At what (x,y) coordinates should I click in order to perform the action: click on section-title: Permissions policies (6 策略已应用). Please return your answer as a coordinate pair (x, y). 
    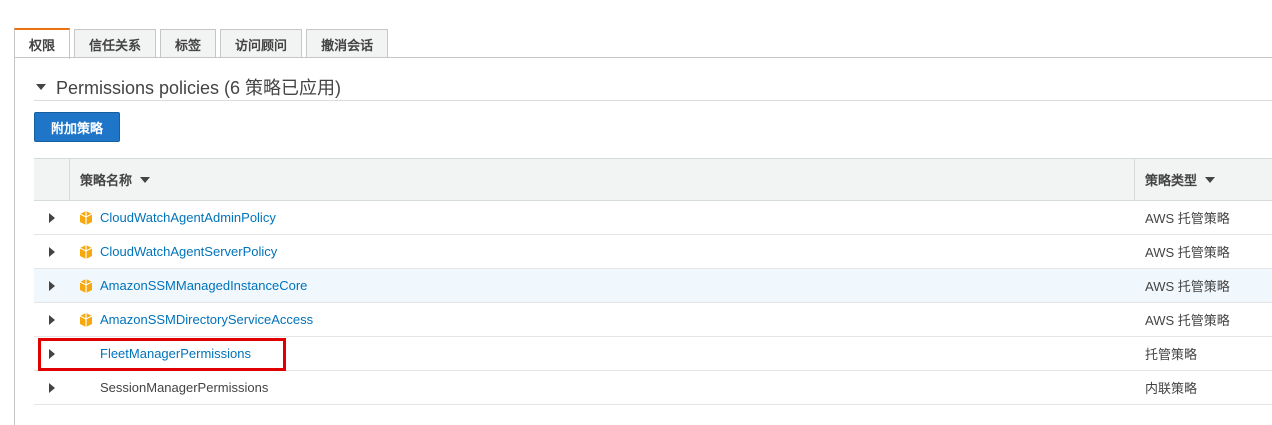
    Looking at the image, I should click on (199, 88).